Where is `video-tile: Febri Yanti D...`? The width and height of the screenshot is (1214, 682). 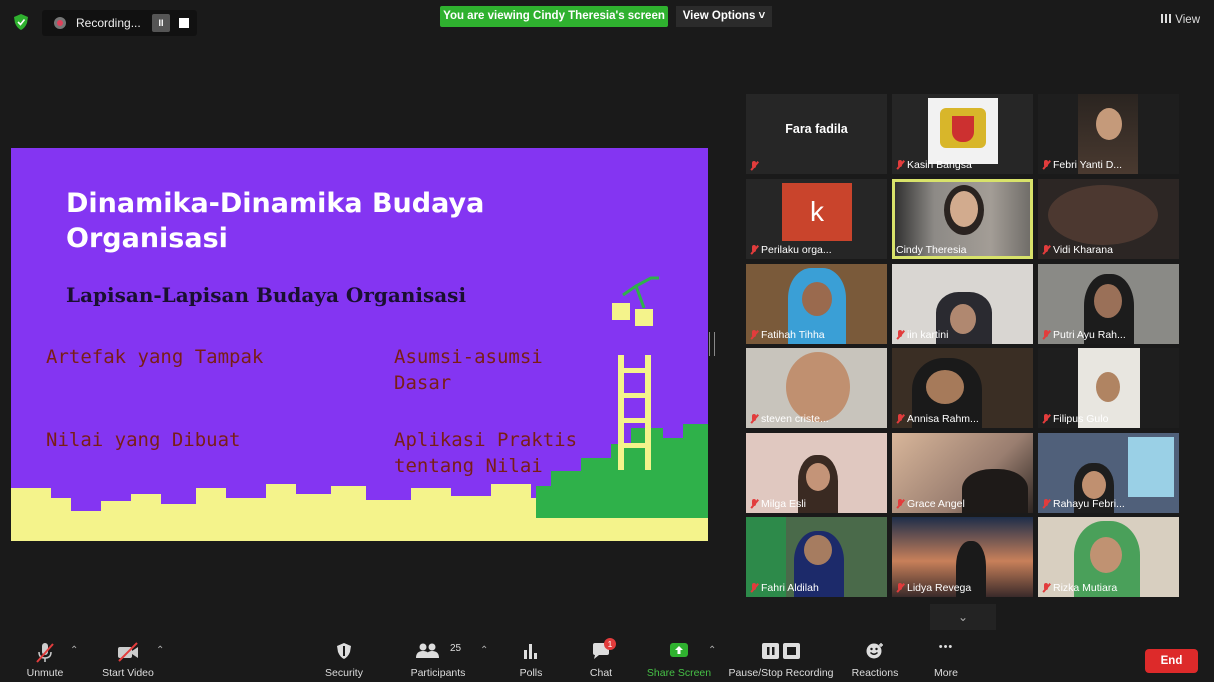 video-tile: Febri Yanti D... is located at coordinates (1108, 134).